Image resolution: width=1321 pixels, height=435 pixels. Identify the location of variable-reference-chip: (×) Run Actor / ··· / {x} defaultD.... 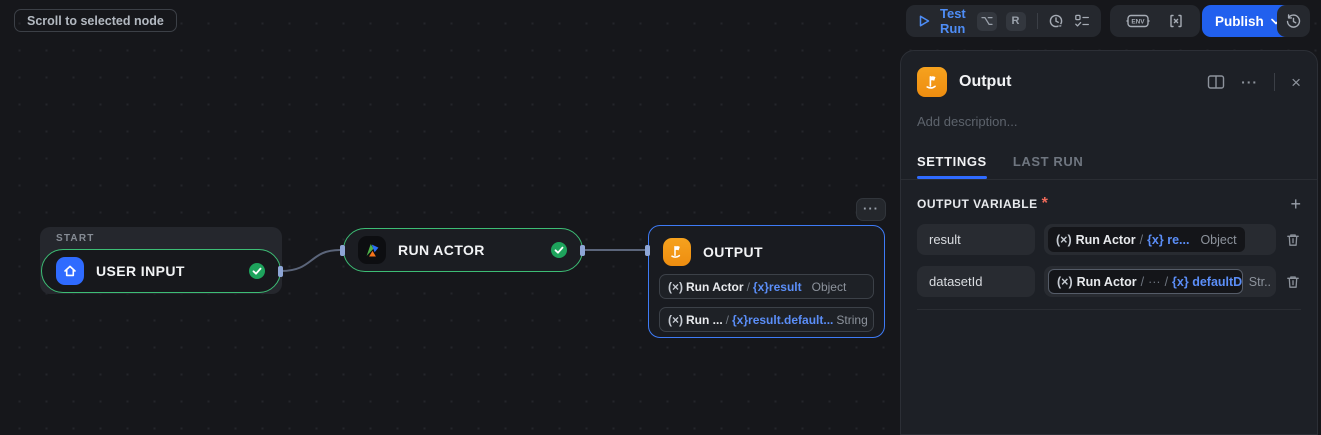
(1145, 281).